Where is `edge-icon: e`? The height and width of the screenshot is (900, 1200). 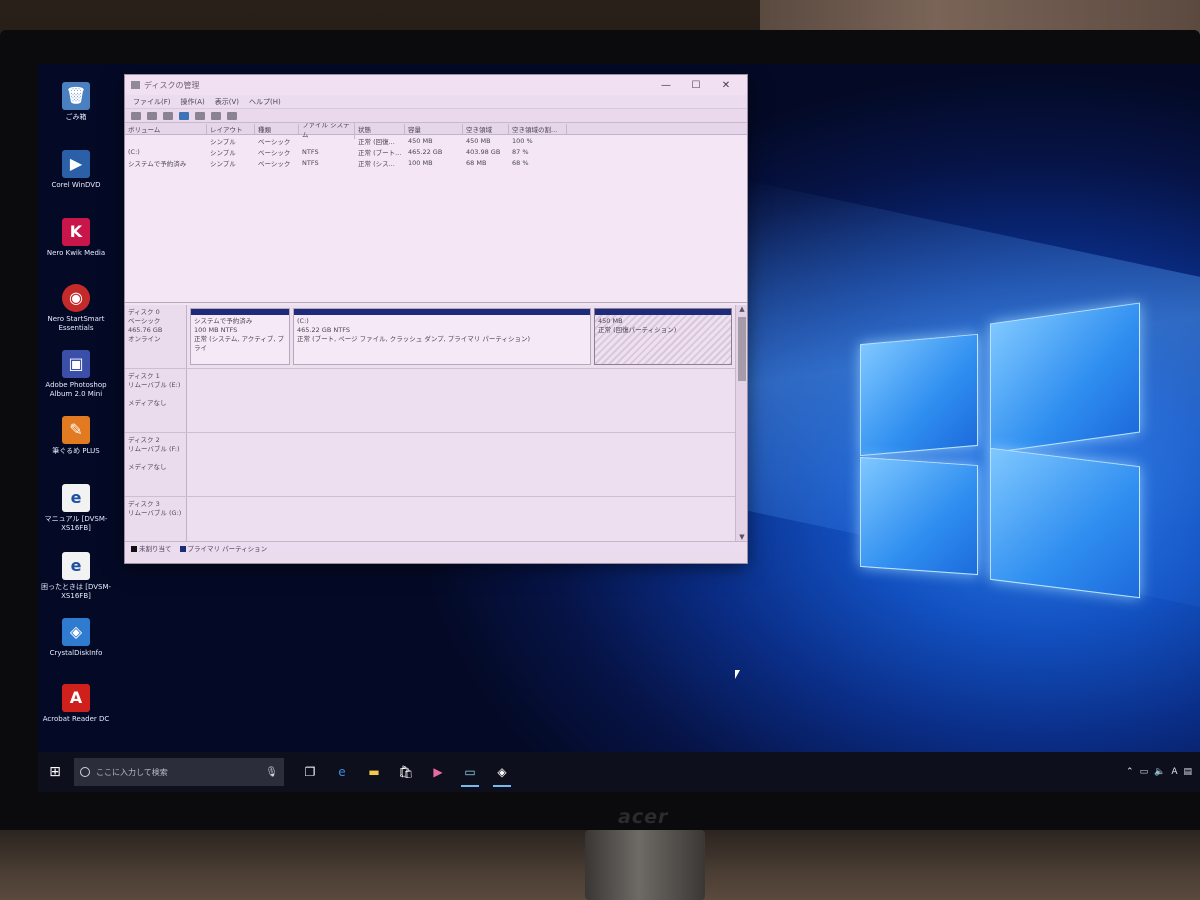 edge-icon: e is located at coordinates (342, 772).